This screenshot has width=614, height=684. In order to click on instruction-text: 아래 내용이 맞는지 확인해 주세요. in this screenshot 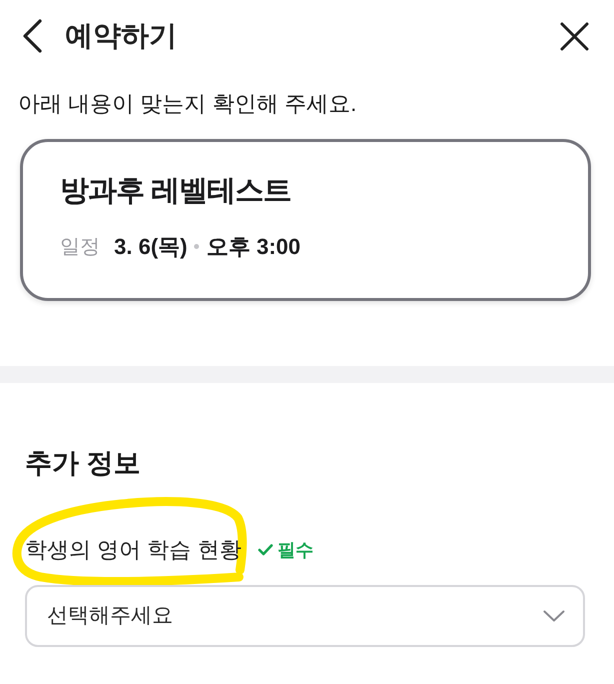, I will do `click(188, 104)`.